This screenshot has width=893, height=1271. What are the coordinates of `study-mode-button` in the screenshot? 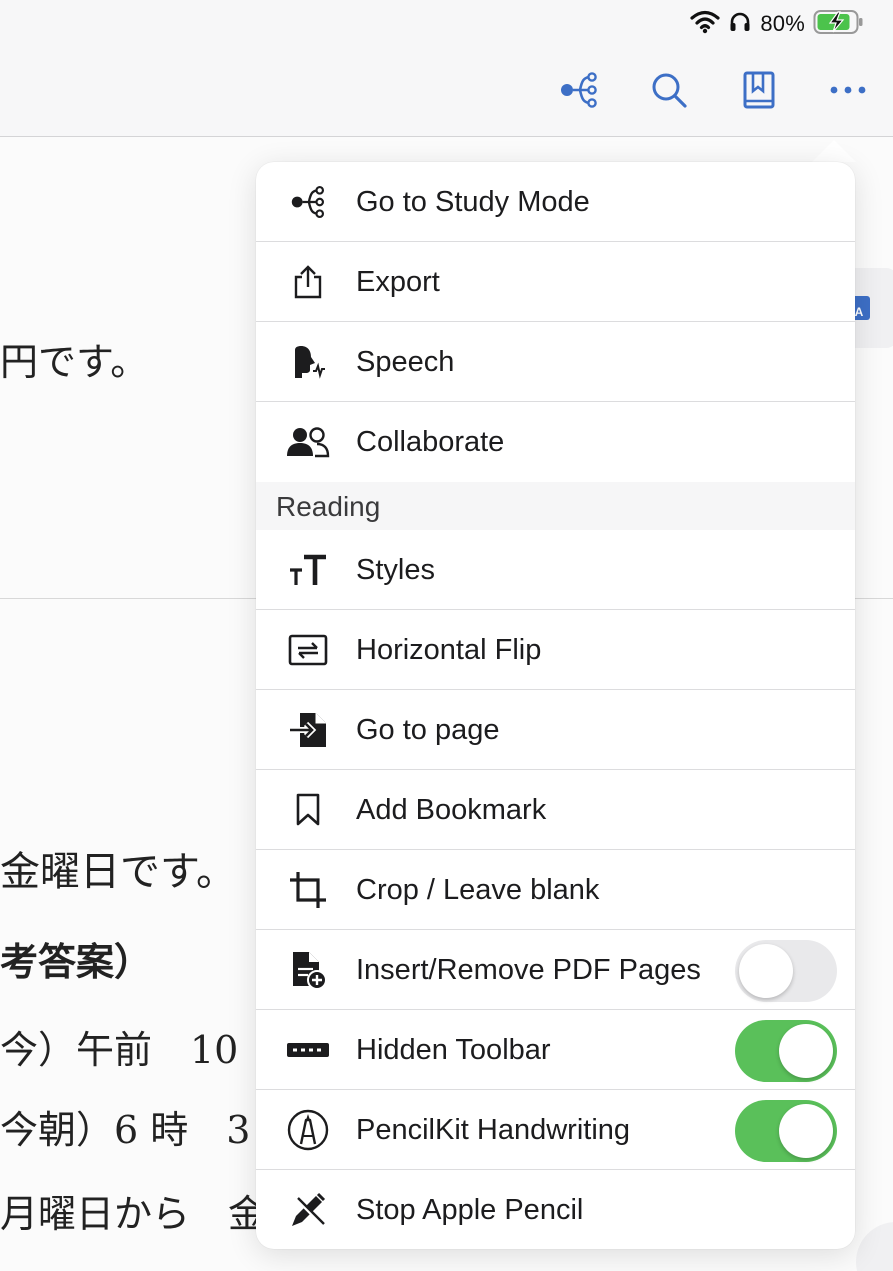 It's located at (579, 92).